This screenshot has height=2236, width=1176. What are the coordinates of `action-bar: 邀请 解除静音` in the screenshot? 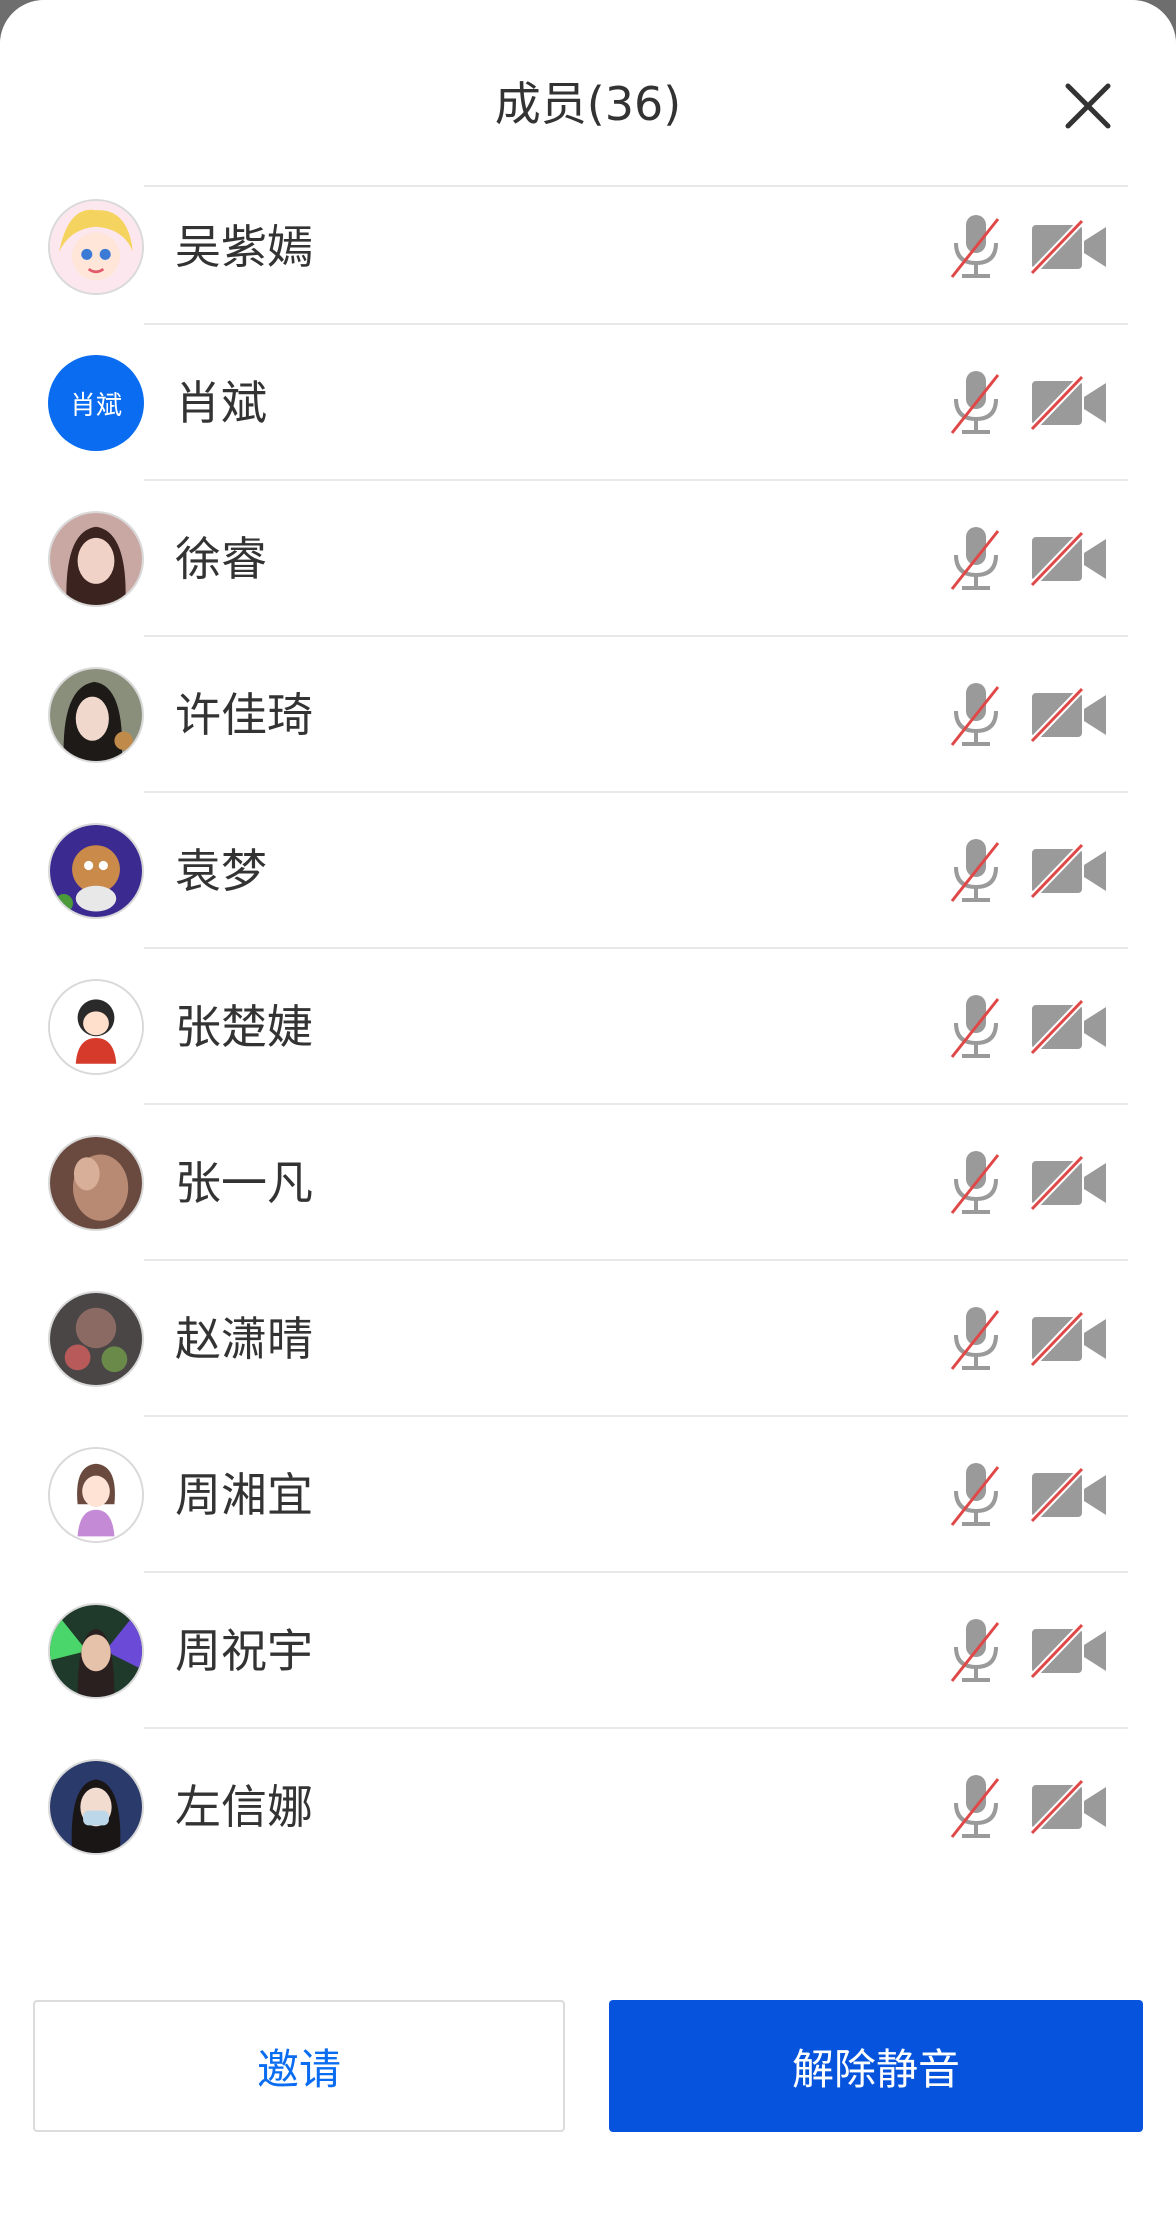 It's located at (588, 2098).